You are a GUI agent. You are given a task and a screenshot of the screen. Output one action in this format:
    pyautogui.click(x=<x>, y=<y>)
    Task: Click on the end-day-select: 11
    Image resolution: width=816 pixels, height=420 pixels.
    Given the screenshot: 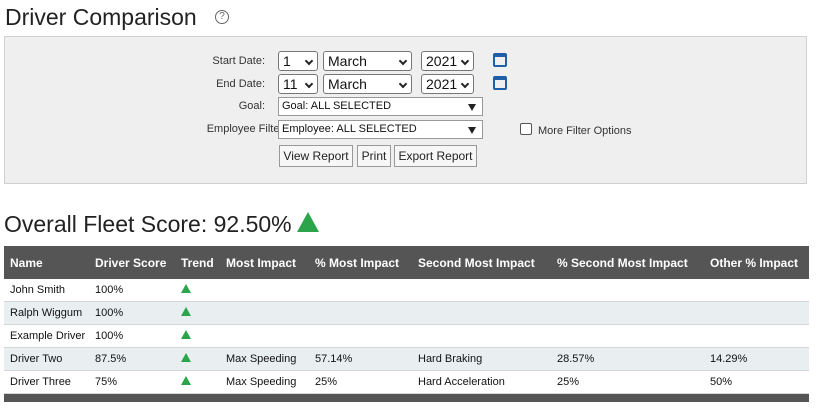 What is the action you would take?
    pyautogui.click(x=298, y=84)
    